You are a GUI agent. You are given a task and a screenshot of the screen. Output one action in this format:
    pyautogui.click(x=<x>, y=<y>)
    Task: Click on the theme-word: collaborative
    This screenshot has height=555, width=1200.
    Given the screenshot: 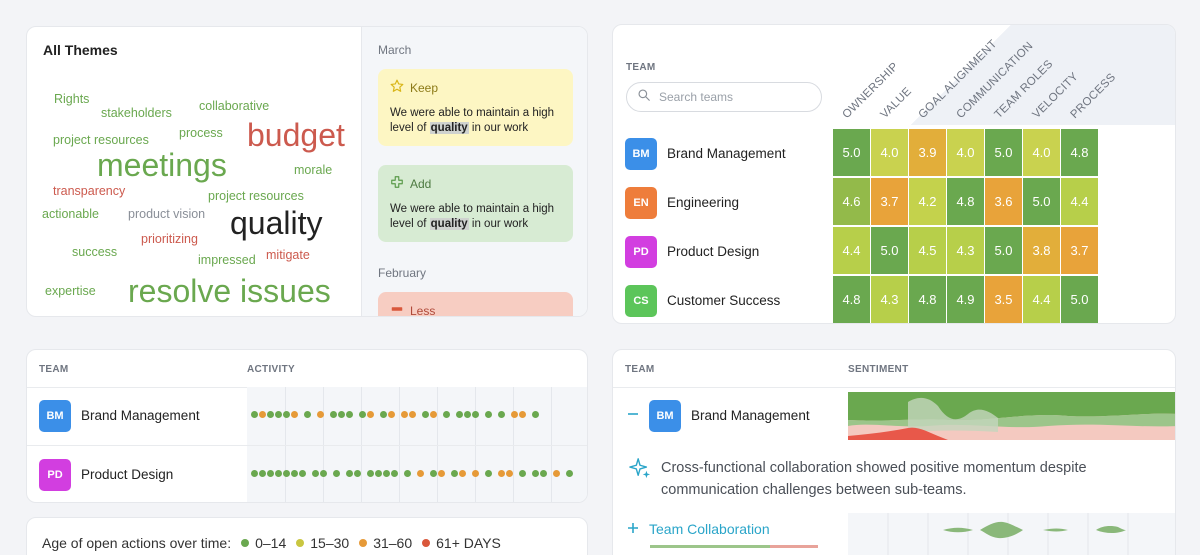 What is the action you would take?
    pyautogui.click(x=234, y=106)
    